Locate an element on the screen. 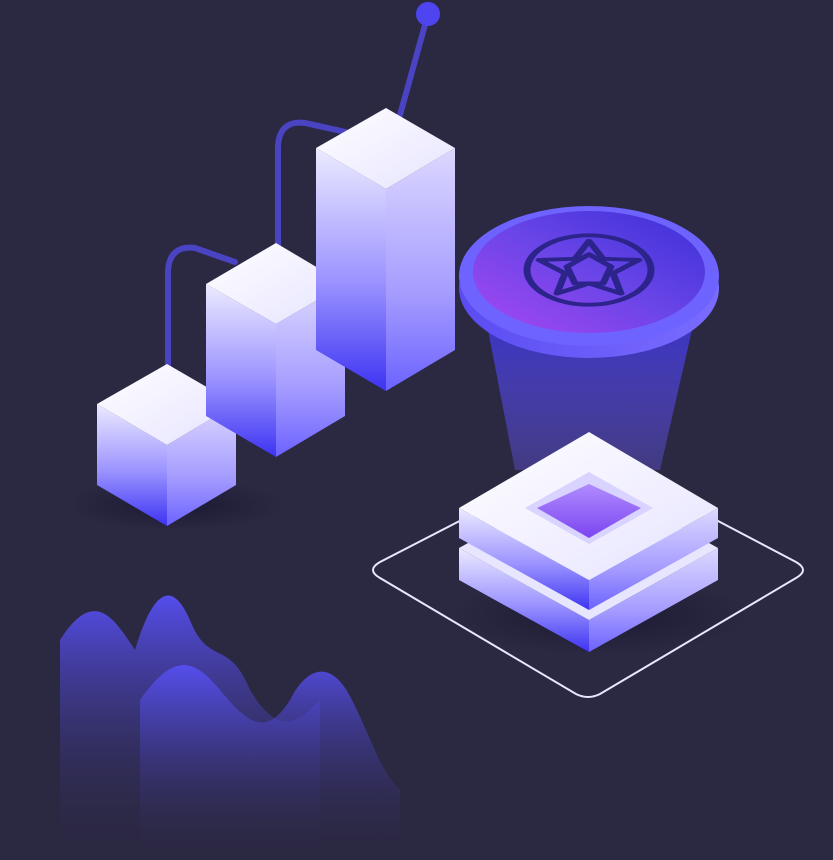 This screenshot has height=860, width=833. wave-graphic is located at coordinates (230, 727).